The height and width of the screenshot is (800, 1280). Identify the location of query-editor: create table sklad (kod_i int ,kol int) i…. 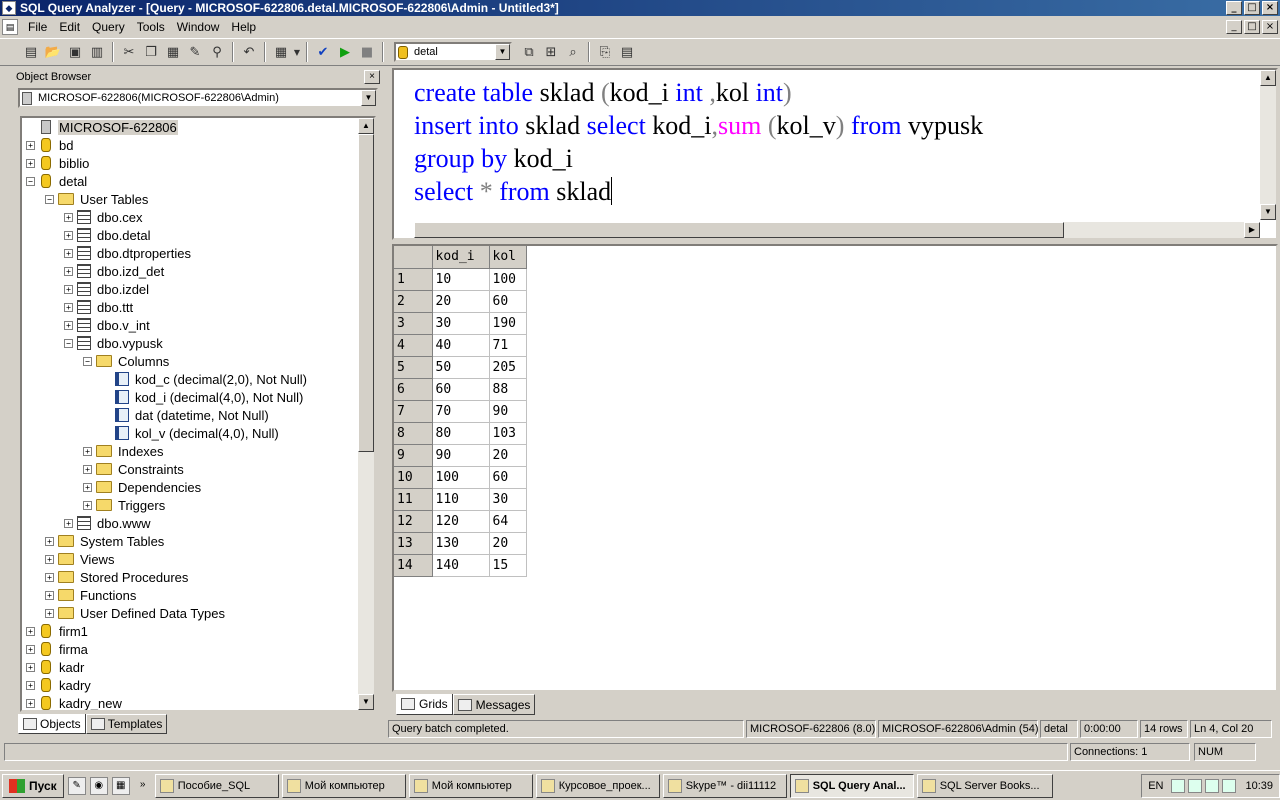
(835, 154).